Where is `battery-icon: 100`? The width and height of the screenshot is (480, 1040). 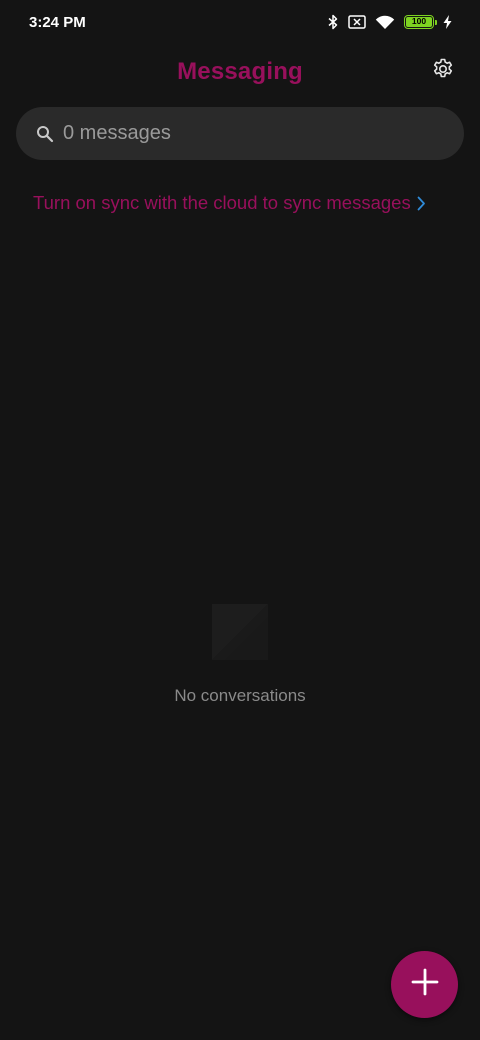 battery-icon: 100 is located at coordinates (420, 22).